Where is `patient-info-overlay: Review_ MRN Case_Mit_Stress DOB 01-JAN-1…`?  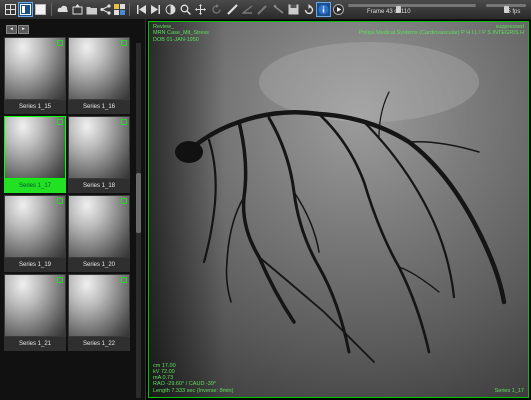 patient-info-overlay: Review_ MRN Case_Mit_Stress DOB 01-JAN-1… is located at coordinates (181, 33).